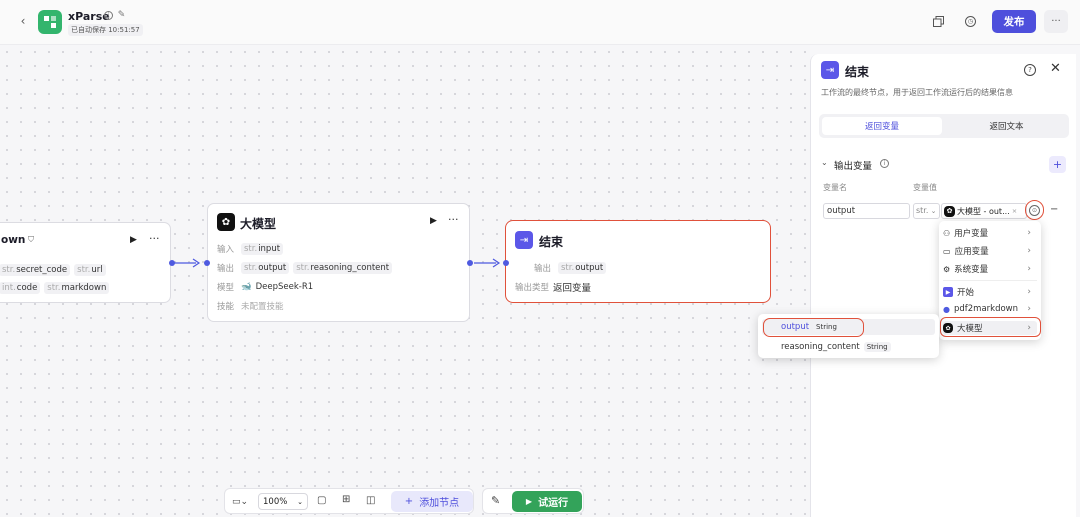 The width and height of the screenshot is (1080, 517). What do you see at coordinates (258, 224) in the screenshot?
I see `node-title: 大模型` at bounding box center [258, 224].